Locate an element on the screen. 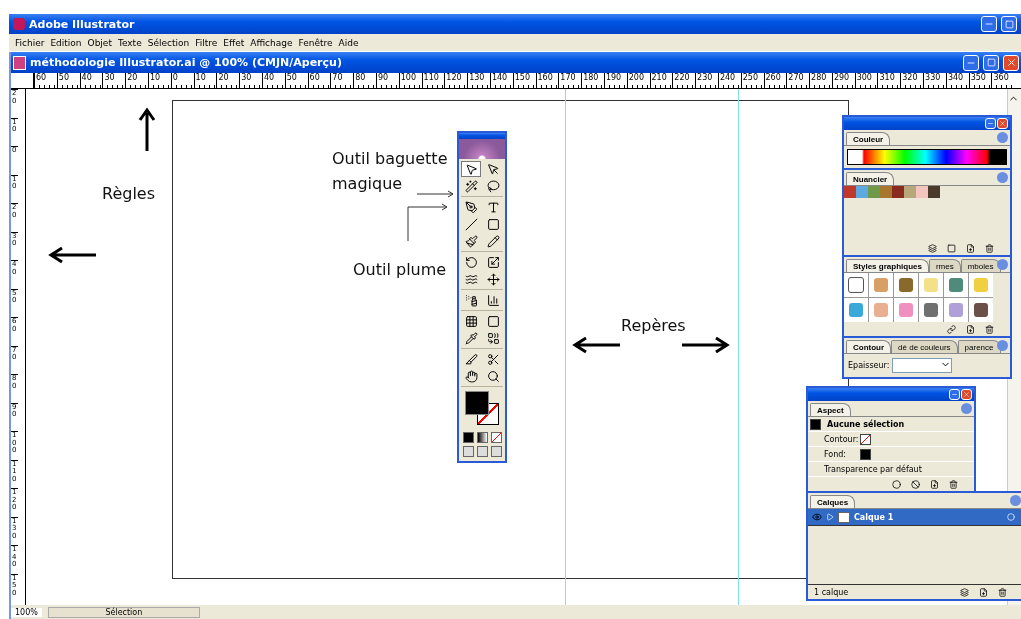  panel-tab: mboles is located at coordinates (980, 265).